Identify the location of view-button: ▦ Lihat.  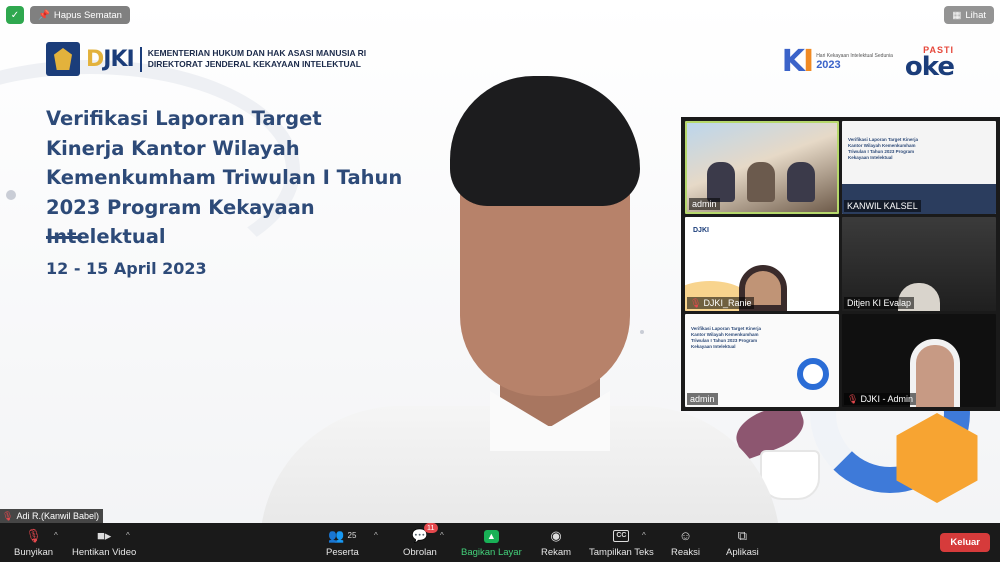
(969, 15).